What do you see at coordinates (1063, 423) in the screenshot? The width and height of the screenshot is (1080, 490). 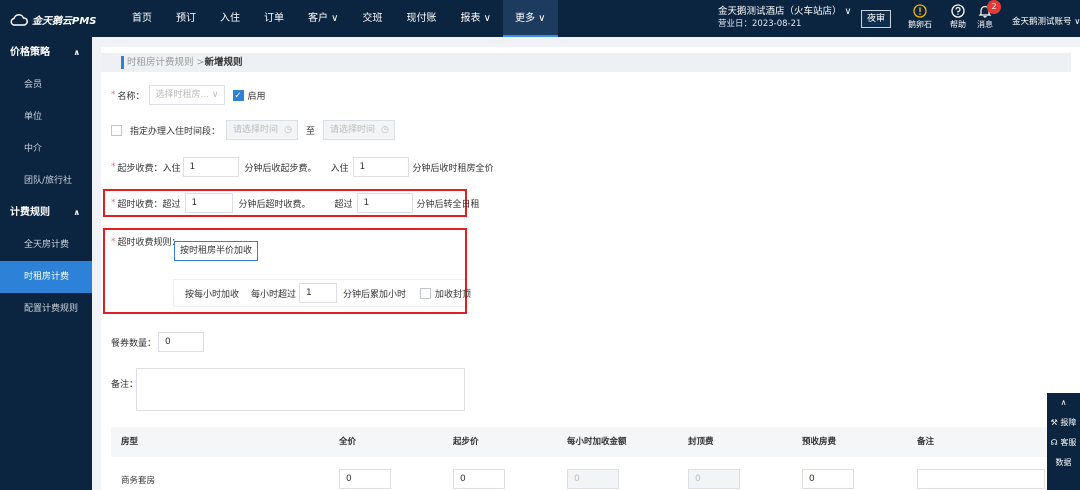 I see `report-issue-button: ⚒ 报障` at bounding box center [1063, 423].